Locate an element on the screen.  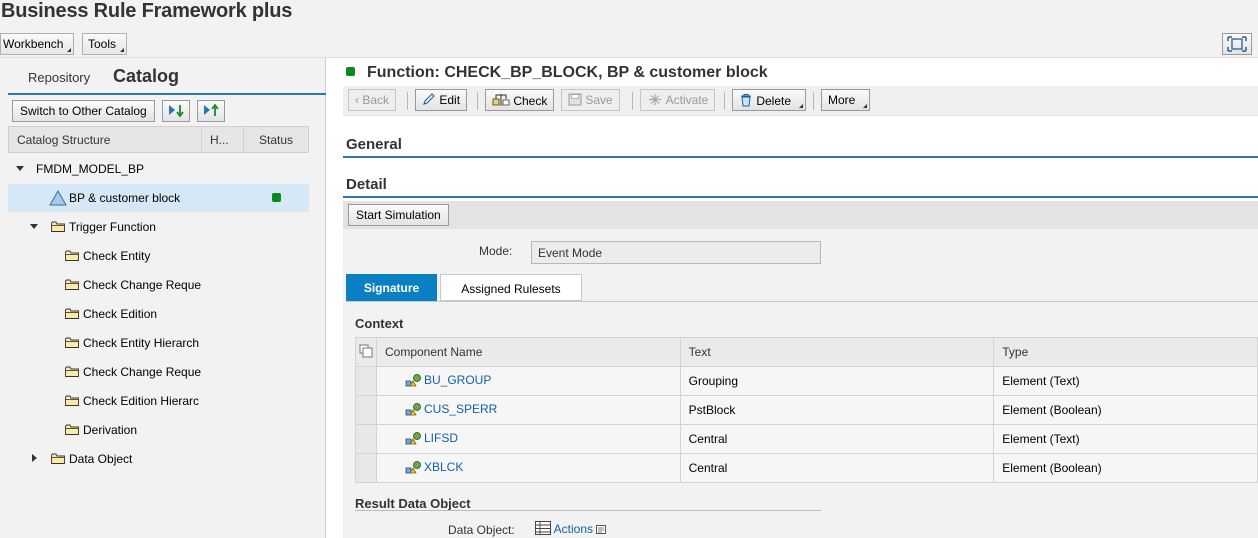
delete-button: Delete is located at coordinates (769, 100).